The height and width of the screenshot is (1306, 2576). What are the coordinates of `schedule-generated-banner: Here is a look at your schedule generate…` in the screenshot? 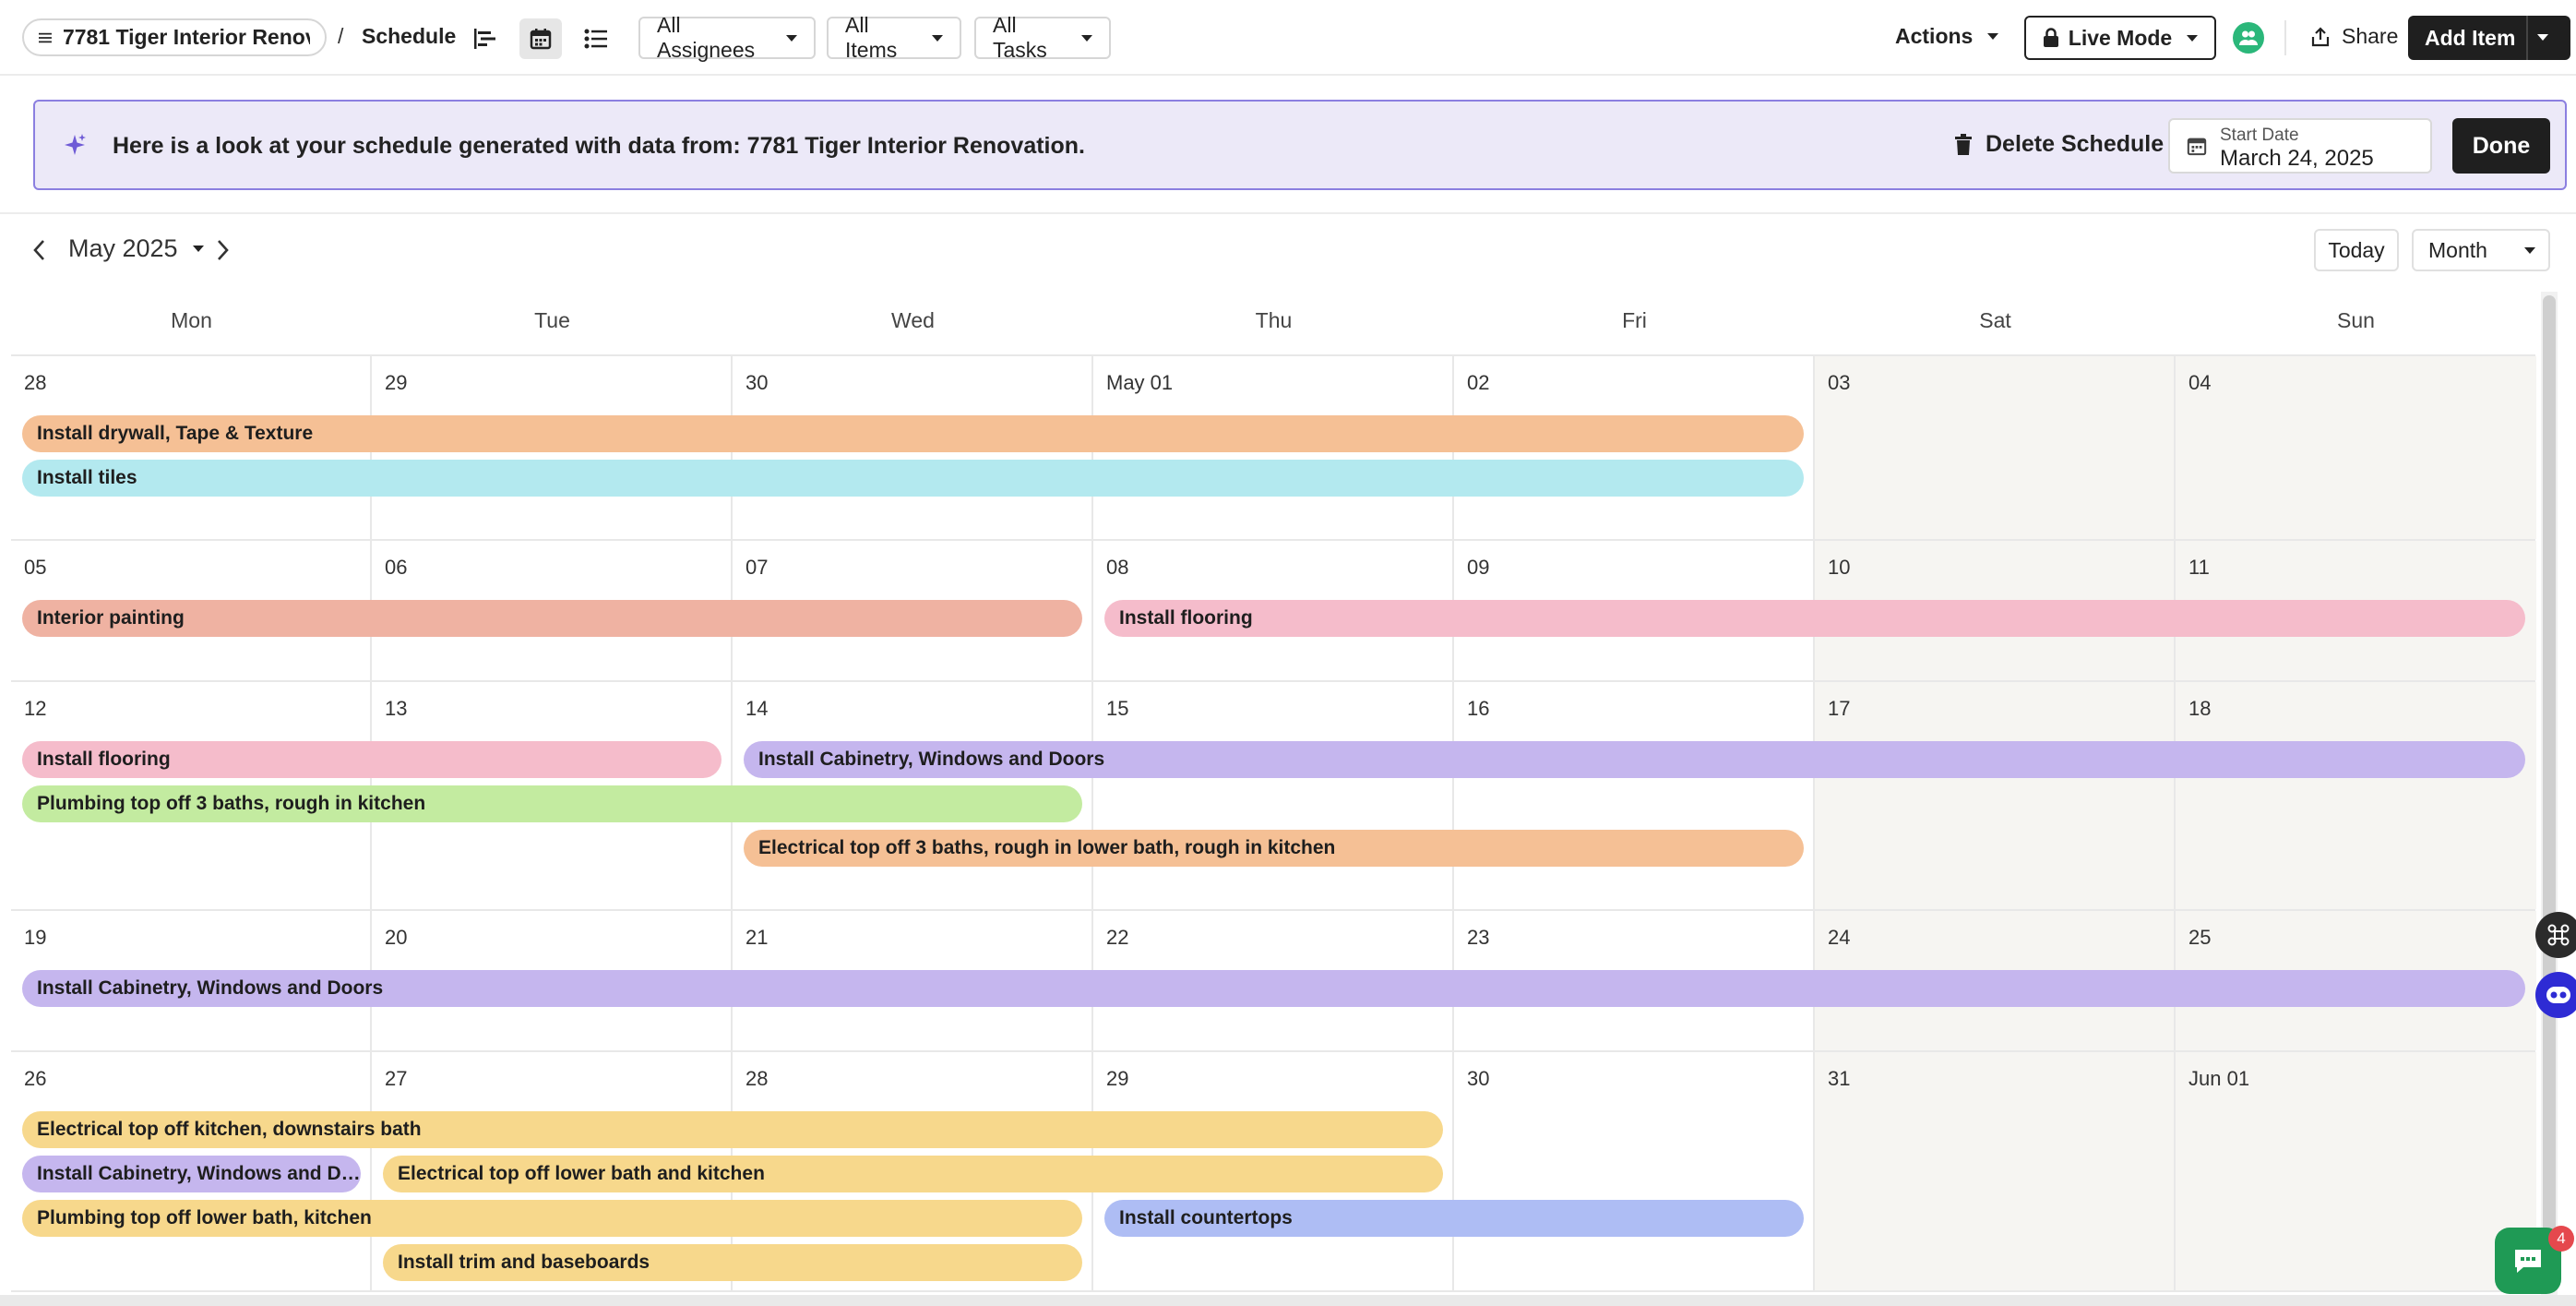 It's located at (1300, 145).